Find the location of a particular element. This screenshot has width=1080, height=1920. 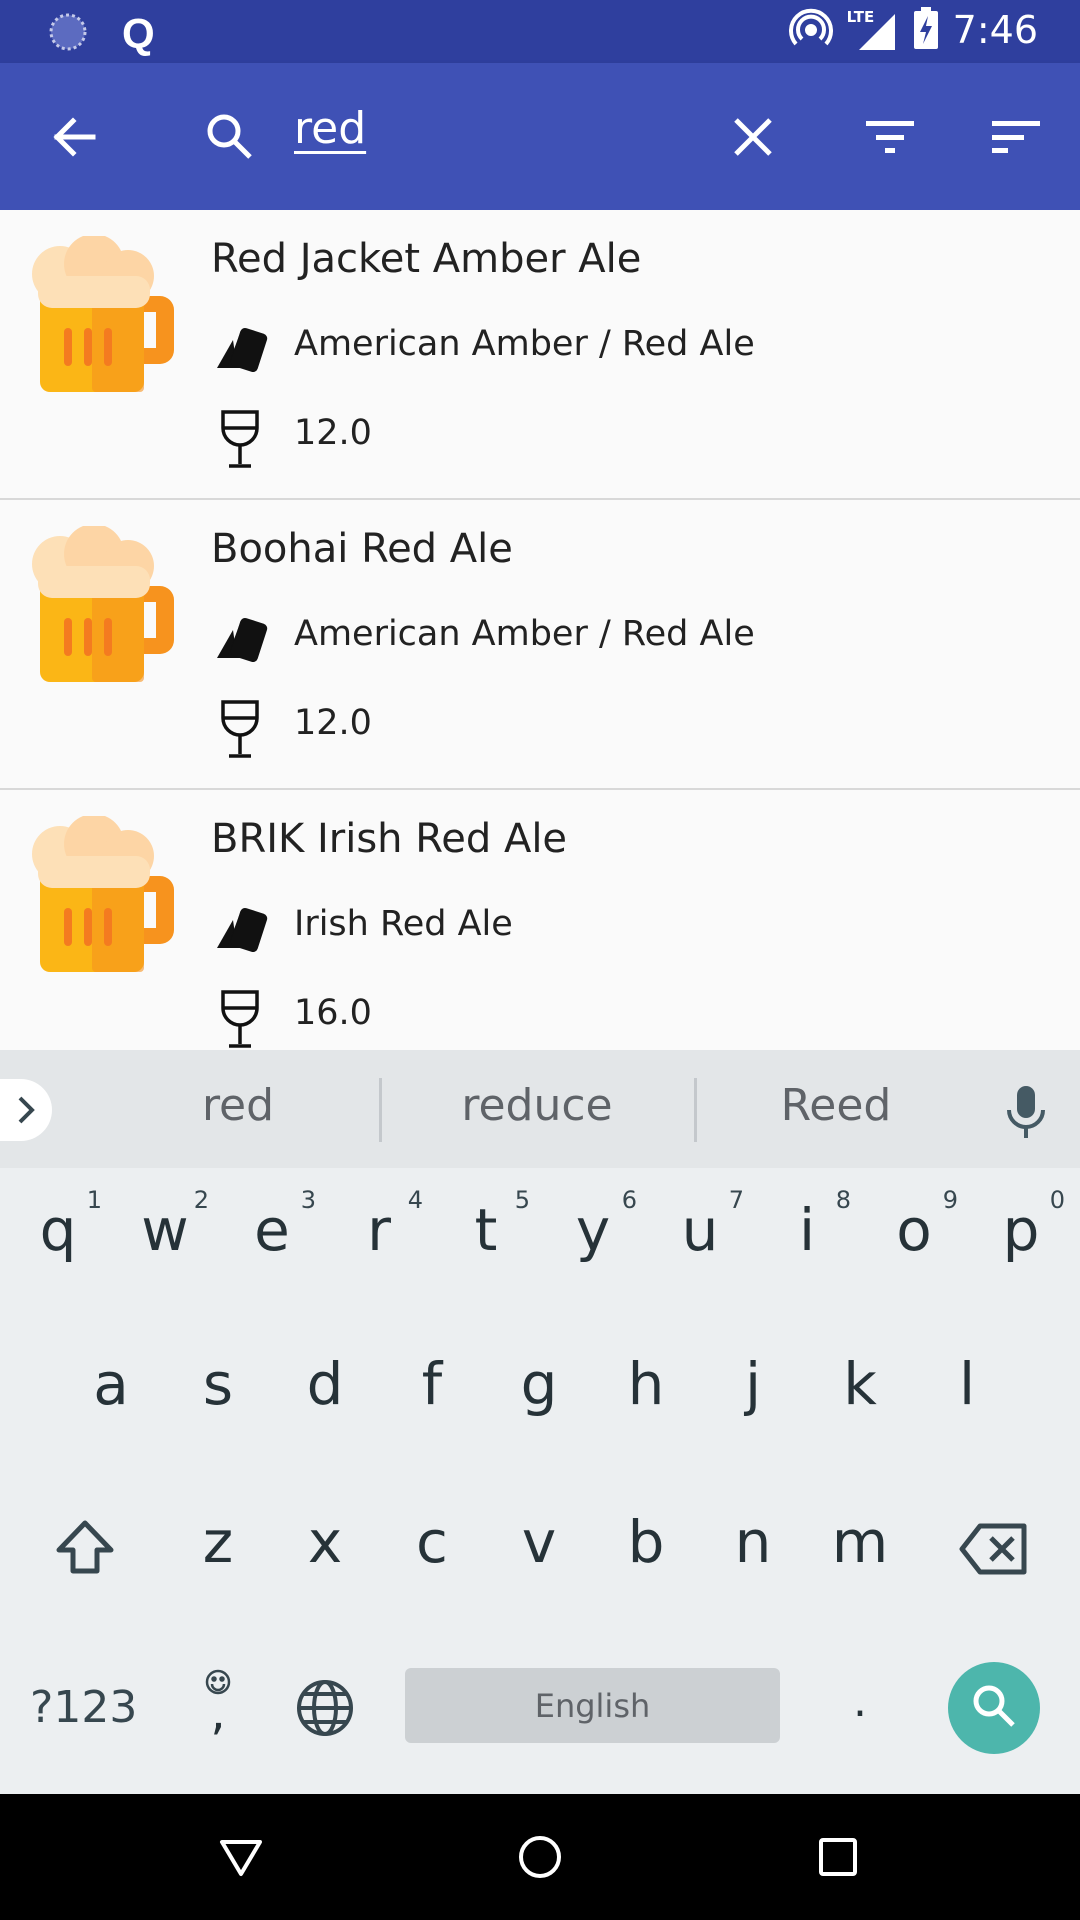

language-globe-key is located at coordinates (325, 1710).